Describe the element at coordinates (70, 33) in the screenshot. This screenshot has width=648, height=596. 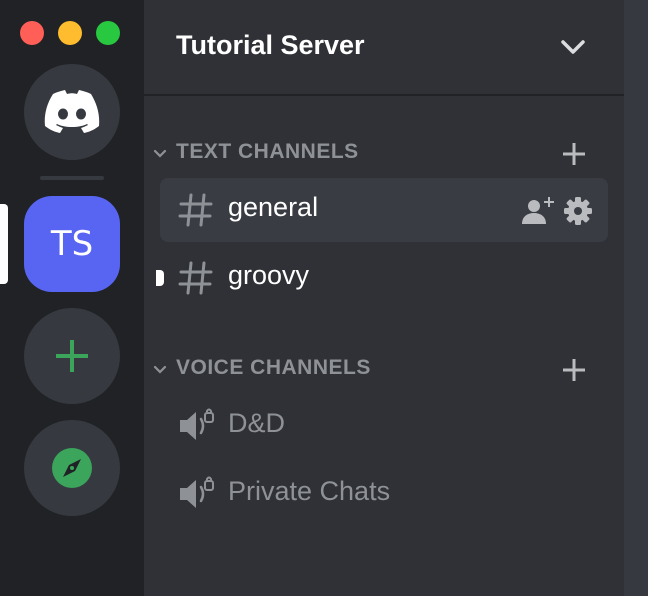
I see `window-minimize-button` at that location.